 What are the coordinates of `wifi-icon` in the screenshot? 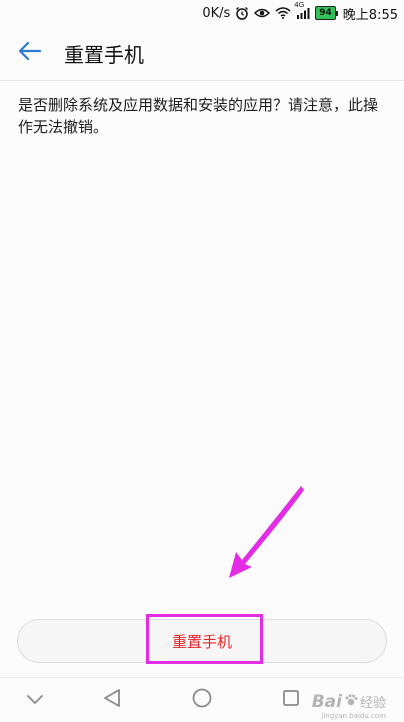 It's located at (283, 13).